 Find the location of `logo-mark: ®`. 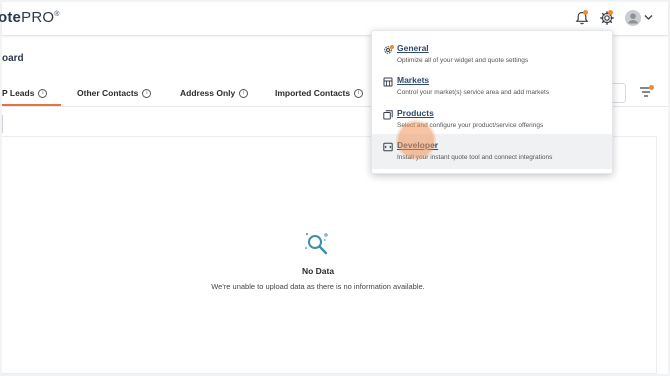

logo-mark: ® is located at coordinates (57, 14).